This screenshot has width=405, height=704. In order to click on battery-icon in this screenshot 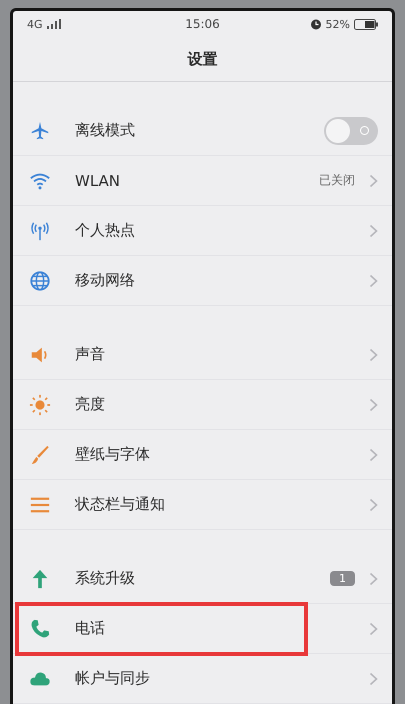, I will do `click(366, 24)`.